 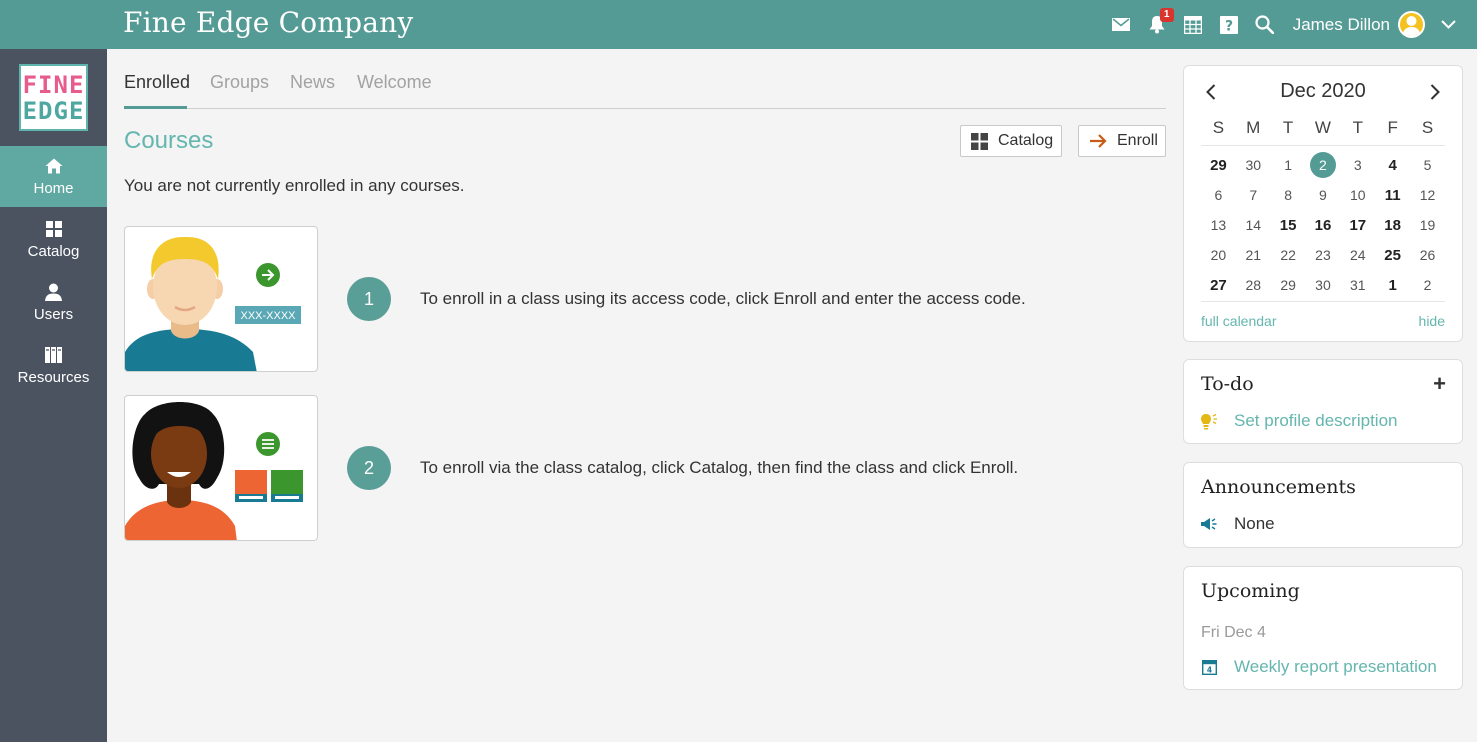 What do you see at coordinates (268, 22) in the screenshot?
I see `app-title: Fine Edge Company` at bounding box center [268, 22].